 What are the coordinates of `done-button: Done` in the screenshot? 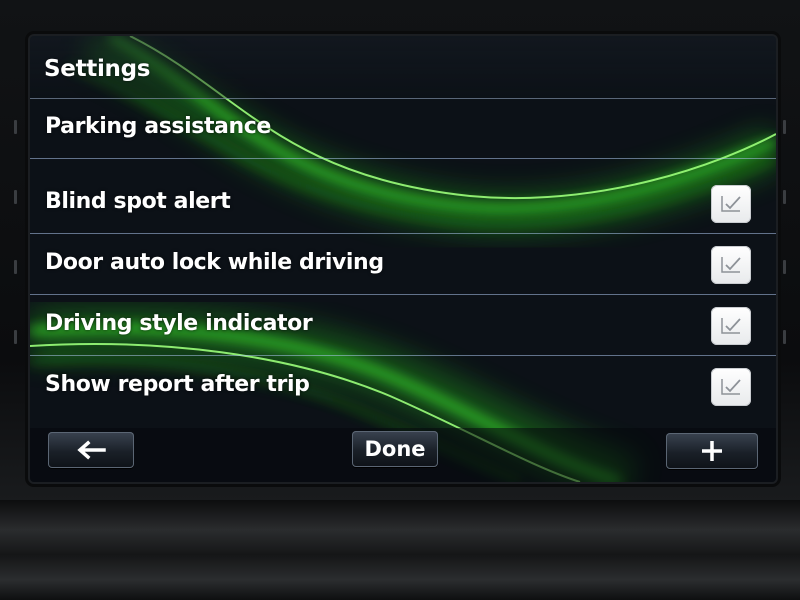 It's located at (395, 449).